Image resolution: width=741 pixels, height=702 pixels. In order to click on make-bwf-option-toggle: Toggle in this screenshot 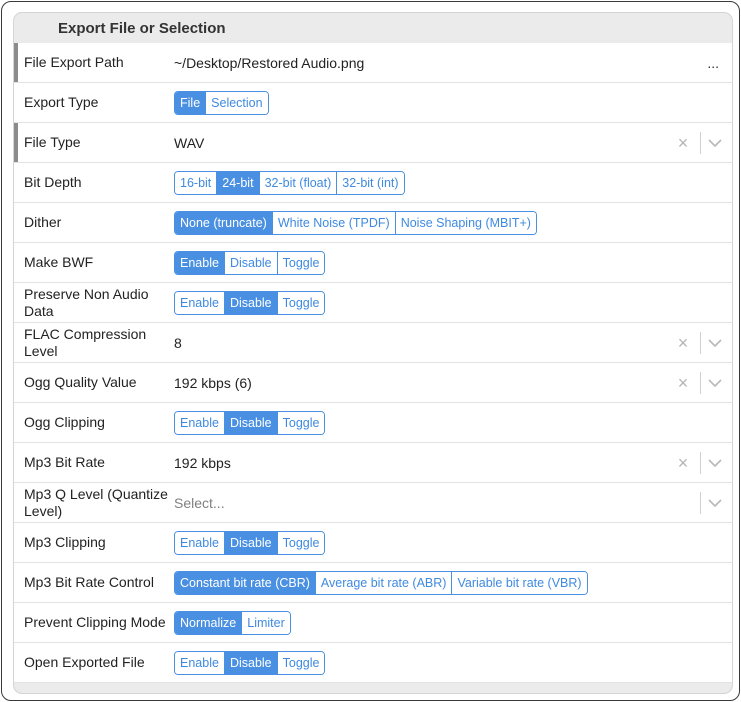, I will do `click(300, 262)`.